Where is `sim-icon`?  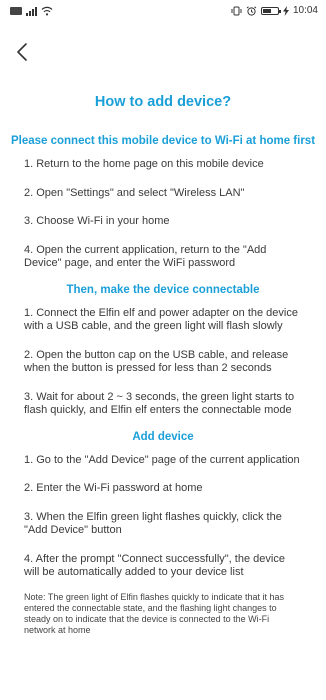
sim-icon is located at coordinates (16, 11).